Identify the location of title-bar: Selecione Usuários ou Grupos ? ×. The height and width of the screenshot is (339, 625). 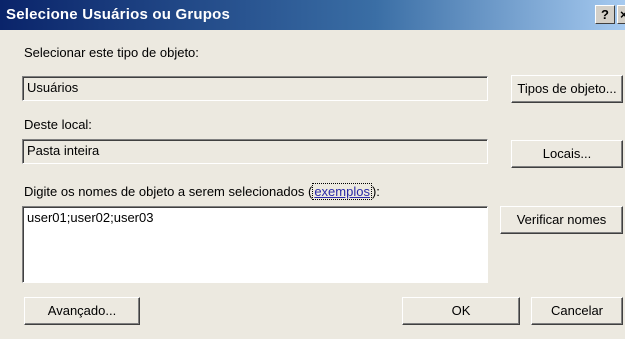
(312, 15).